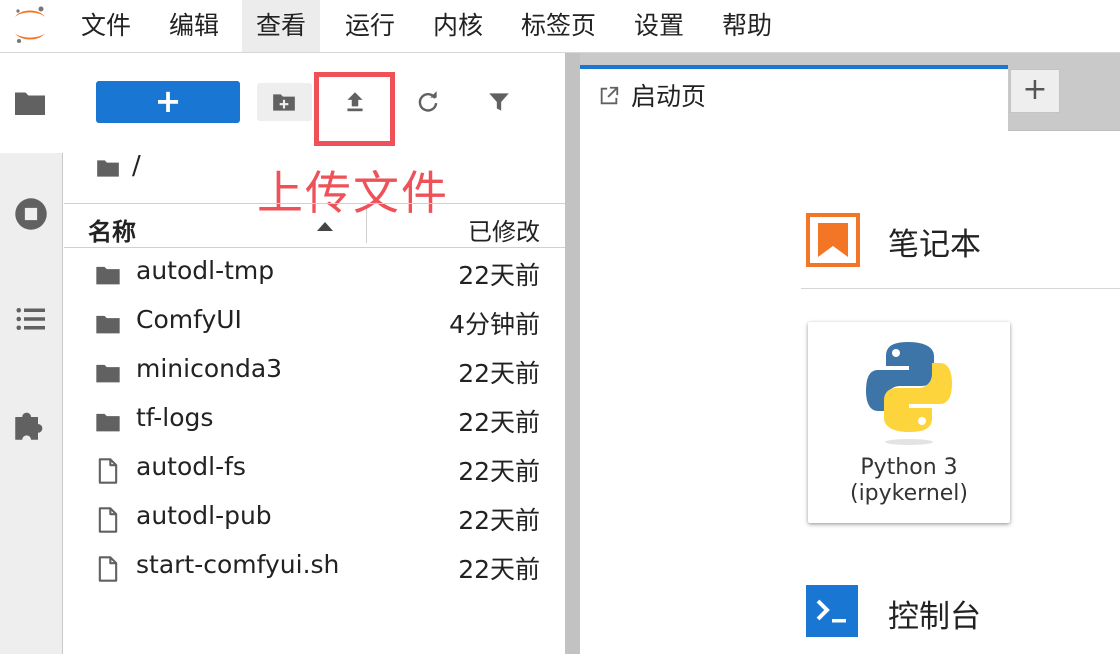  Describe the element at coordinates (370, 26) in the screenshot. I see `menu-run: 运行` at that location.